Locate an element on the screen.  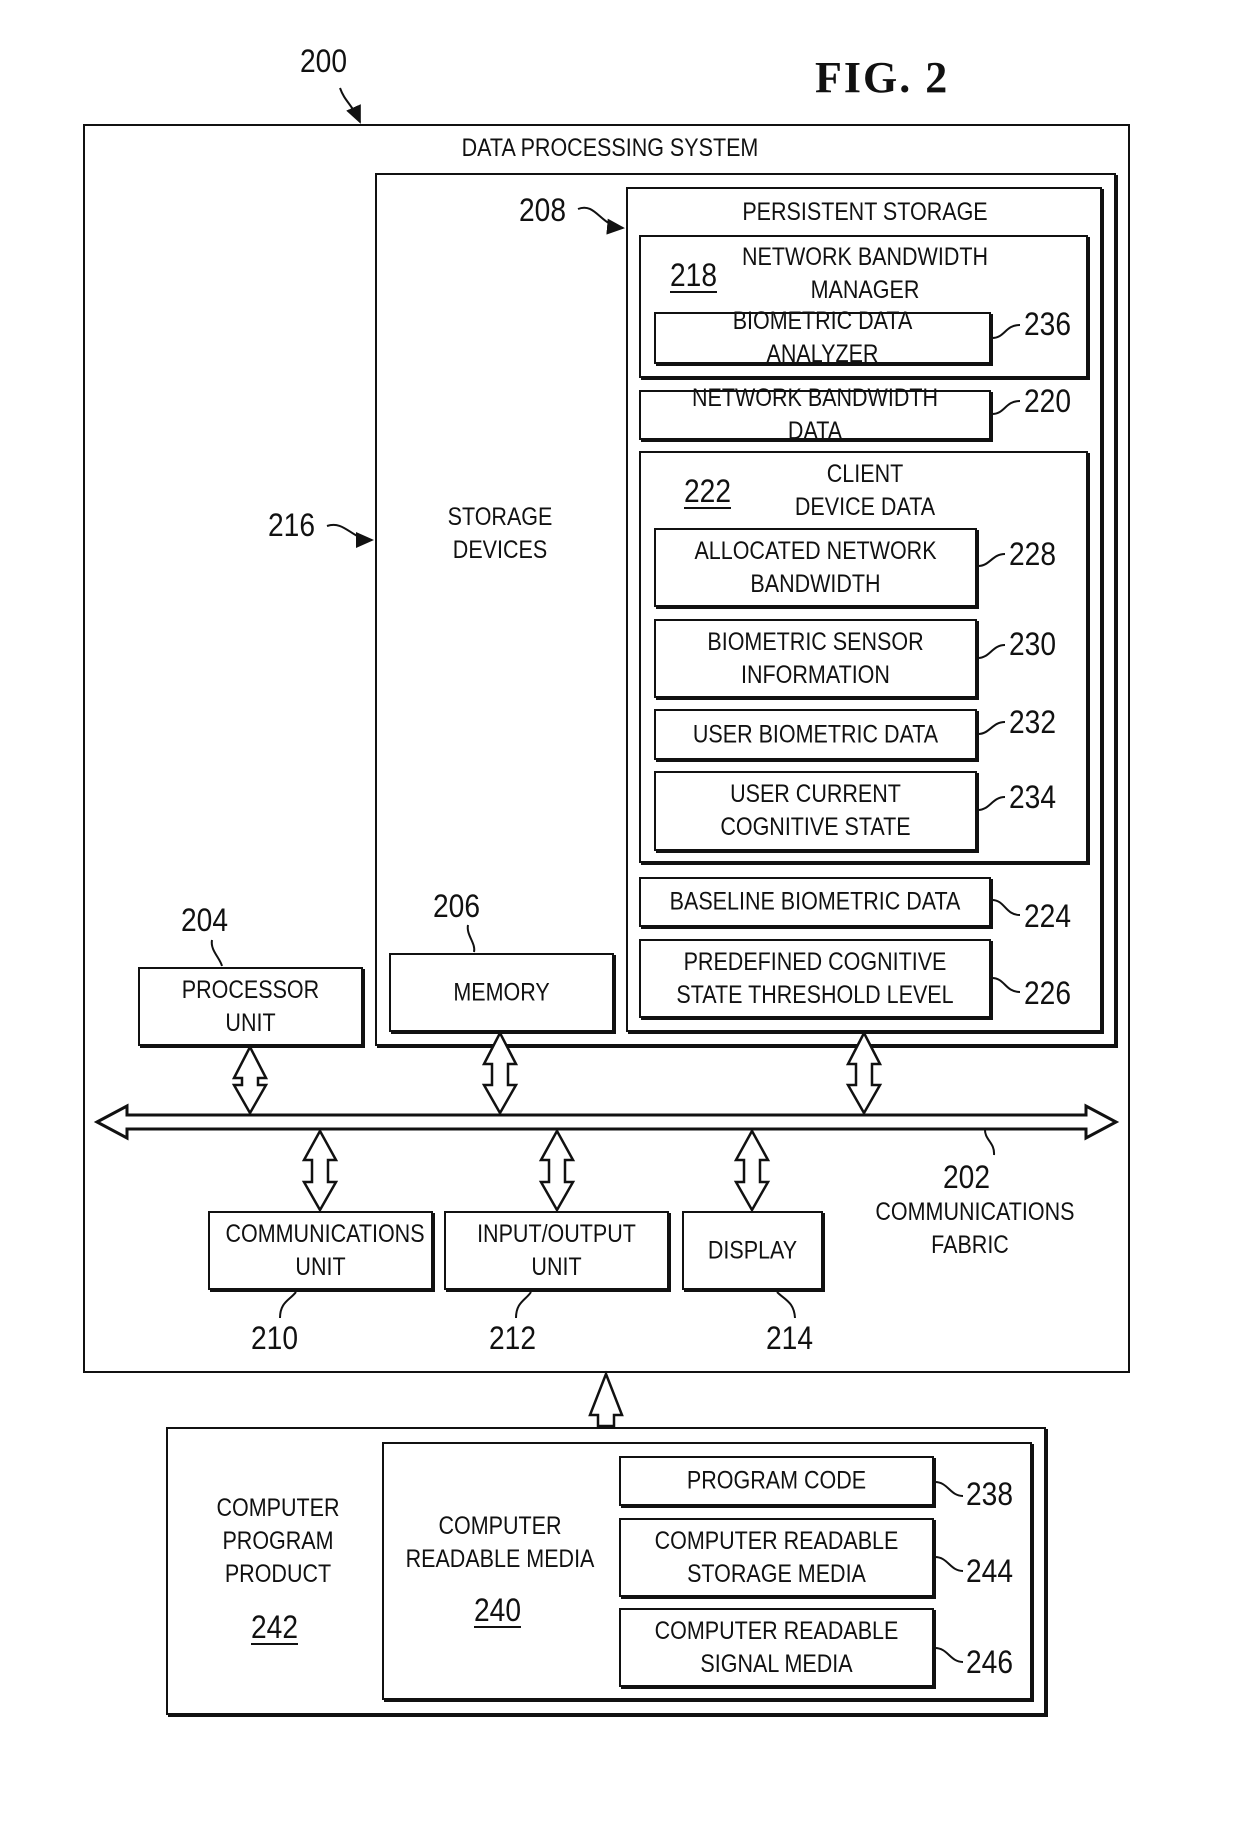
network-bandwidth-manager-label: NETWORK BANDWIDTH MANAGER is located at coordinates (865, 273).